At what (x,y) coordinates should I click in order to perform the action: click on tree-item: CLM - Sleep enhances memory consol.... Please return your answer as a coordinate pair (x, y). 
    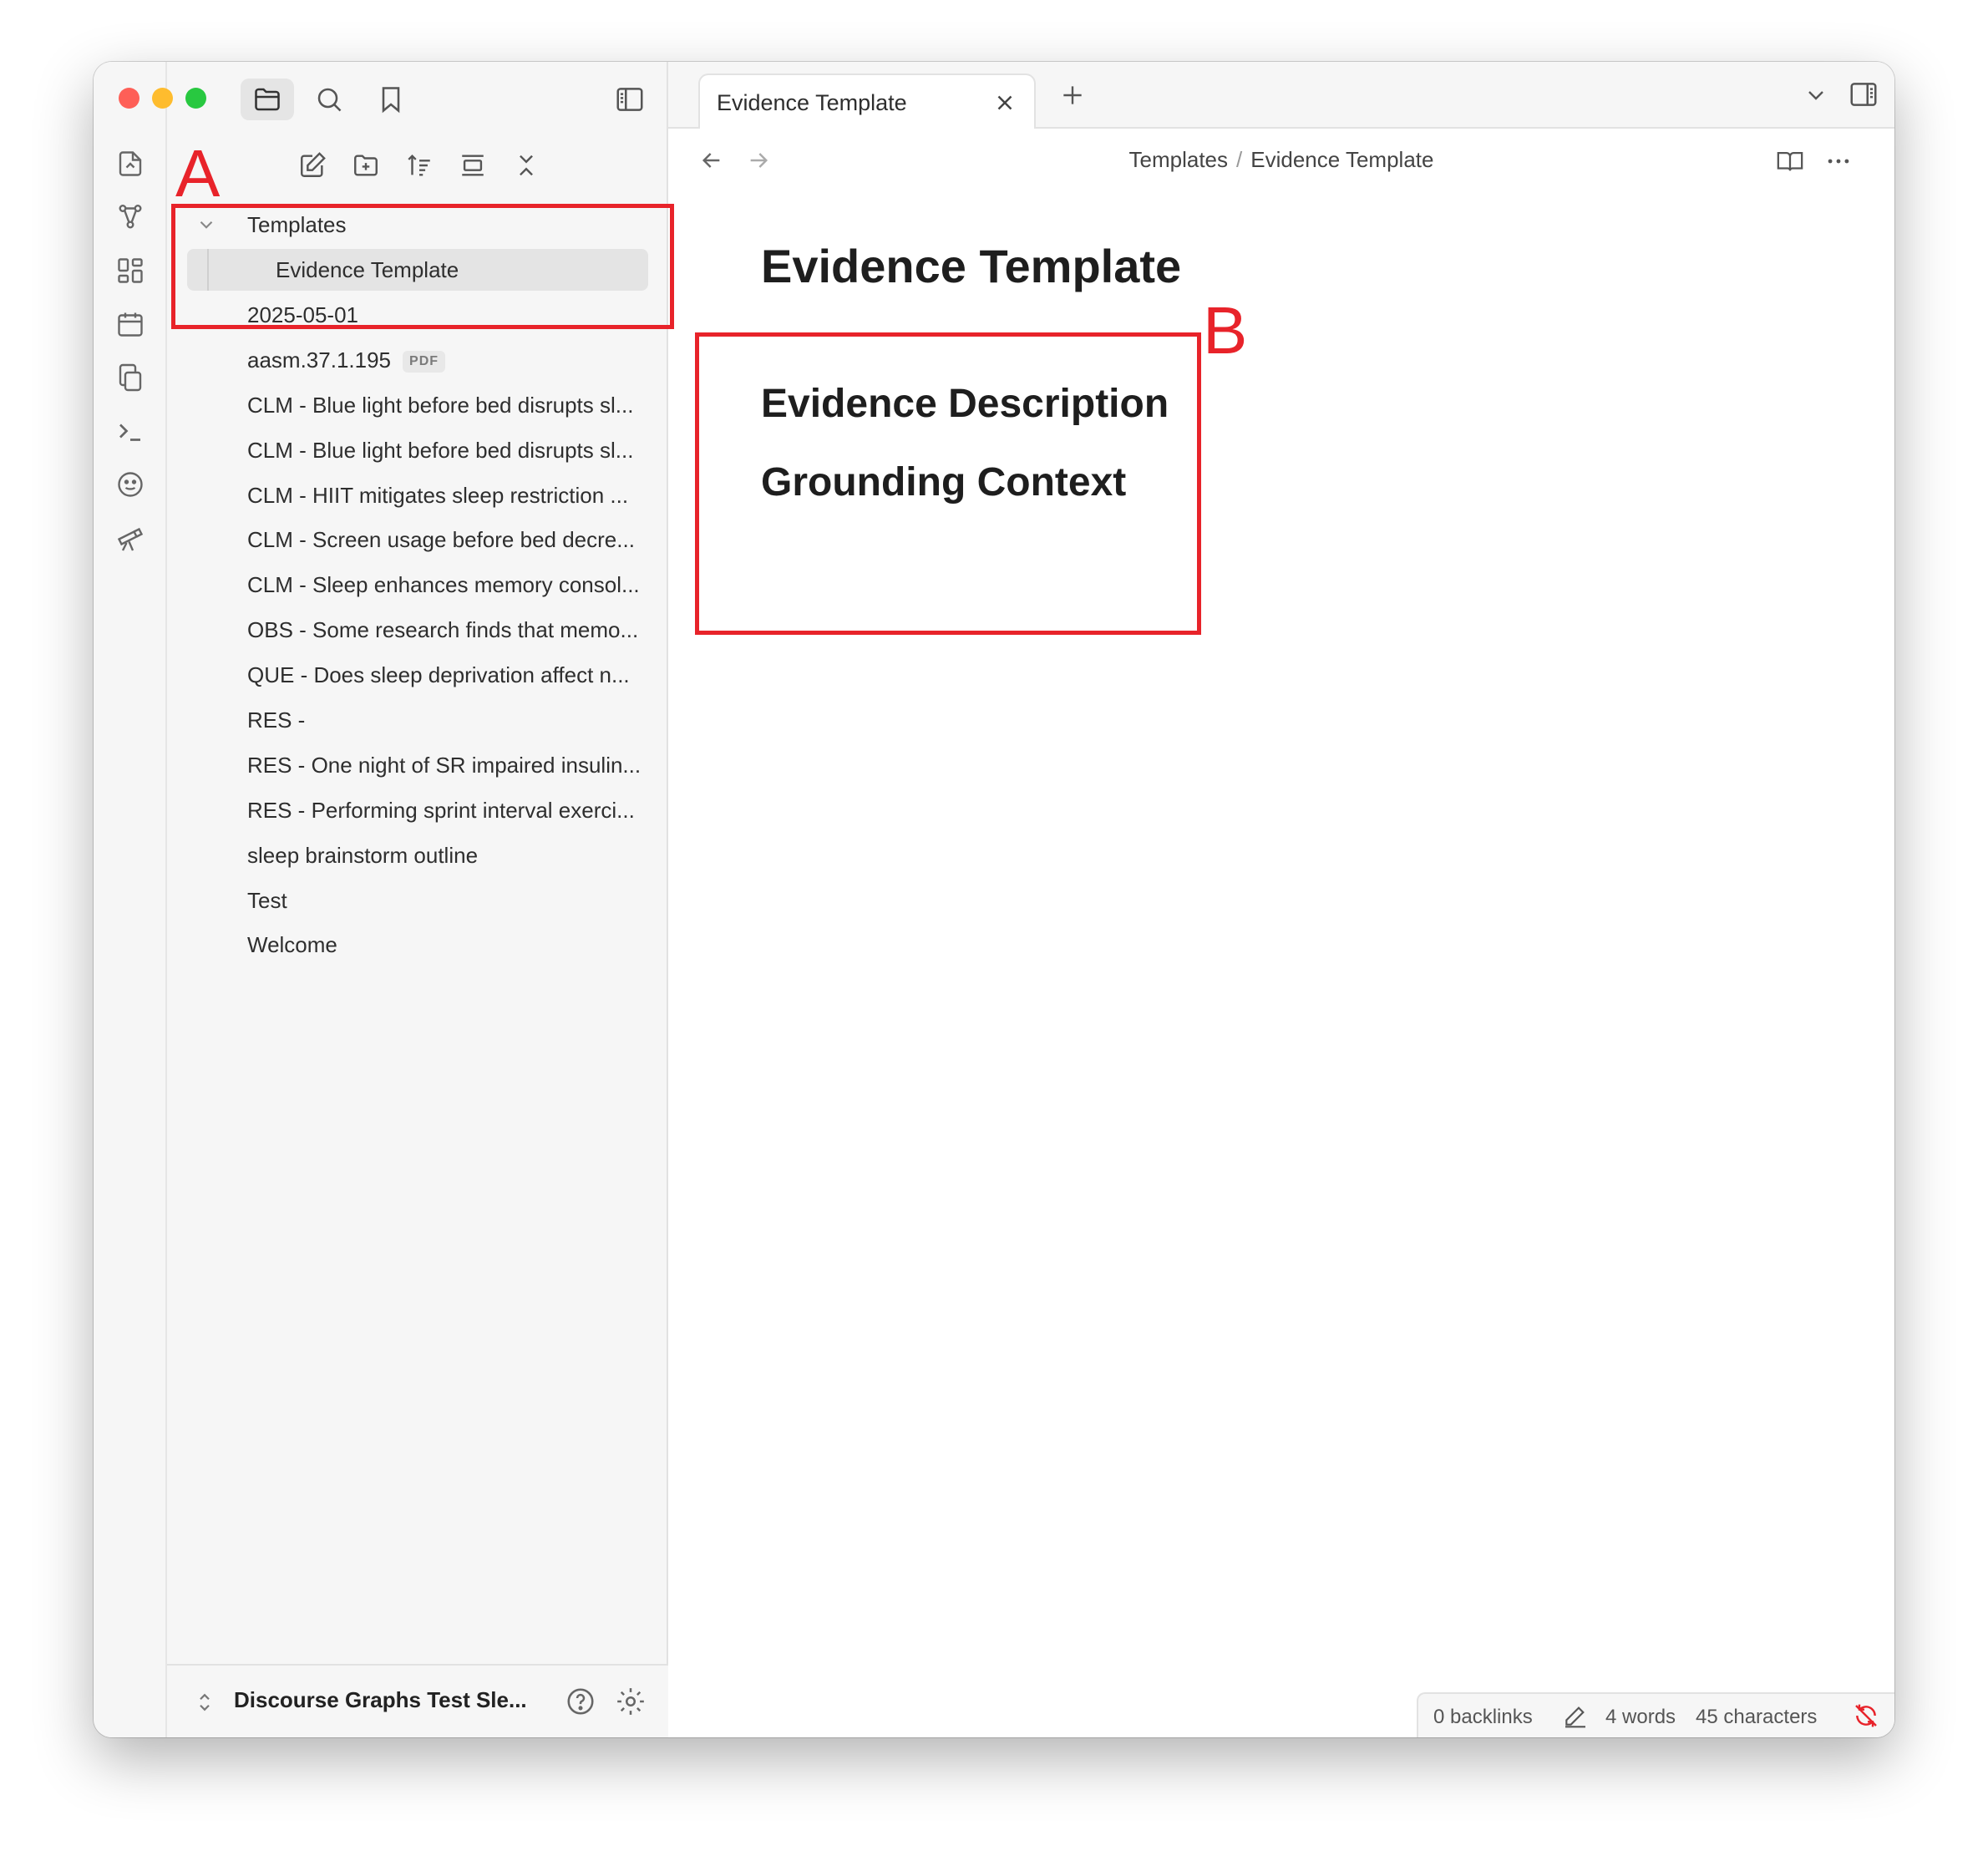
    Looking at the image, I should click on (417, 585).